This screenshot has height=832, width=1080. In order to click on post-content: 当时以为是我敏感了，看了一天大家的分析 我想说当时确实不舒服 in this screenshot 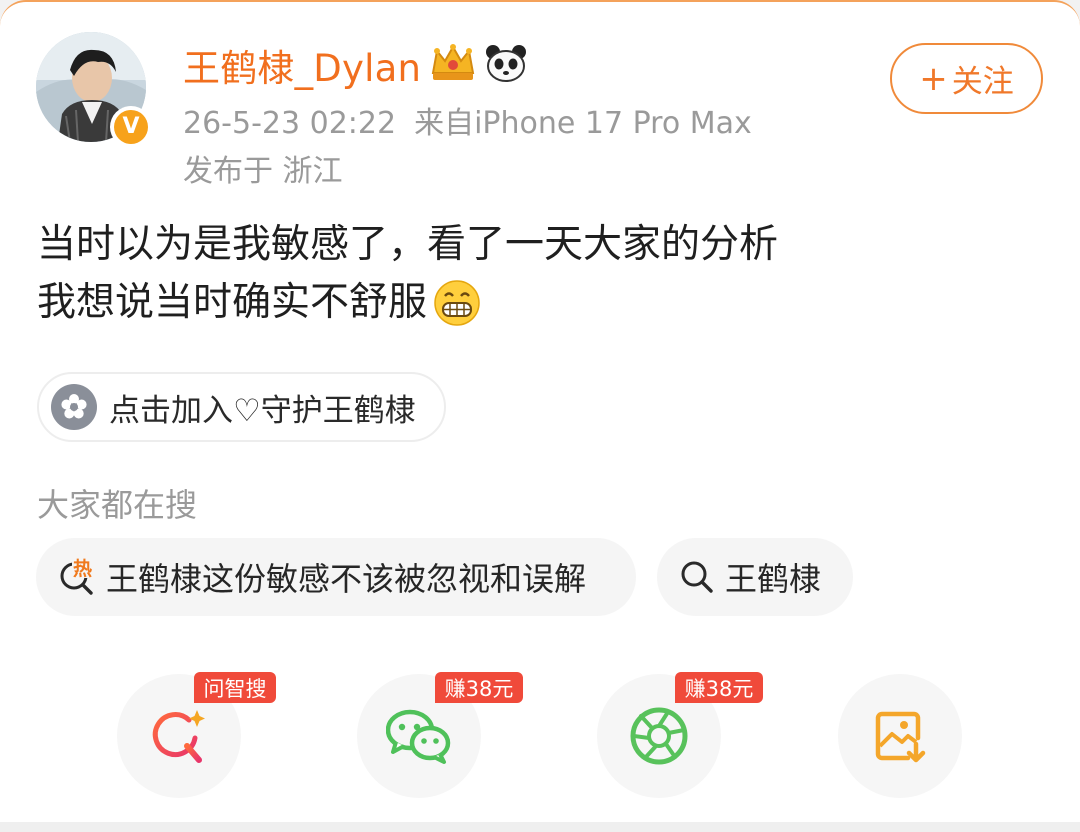, I will do `click(407, 274)`.